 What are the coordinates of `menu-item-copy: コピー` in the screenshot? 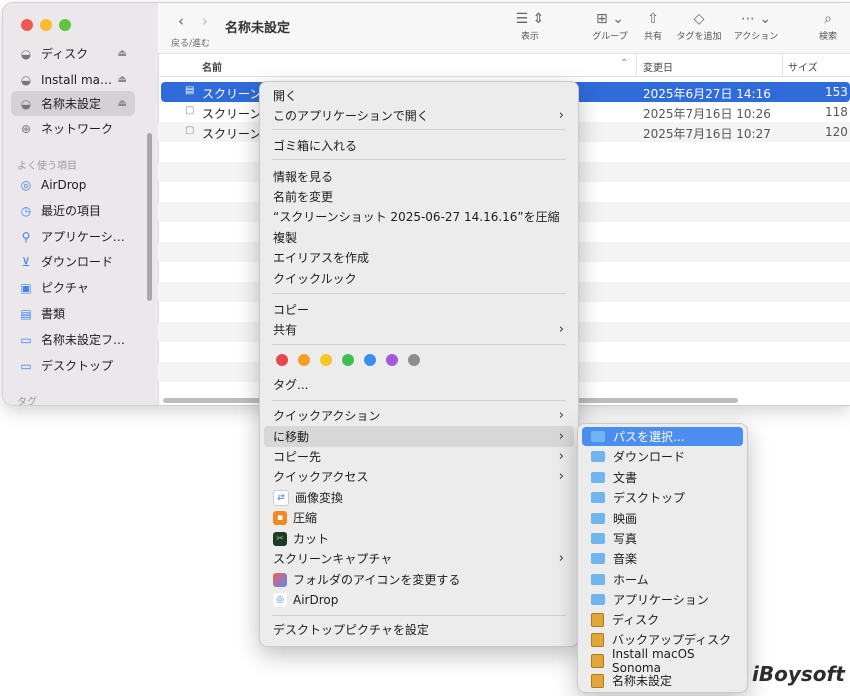 It's located at (419, 309).